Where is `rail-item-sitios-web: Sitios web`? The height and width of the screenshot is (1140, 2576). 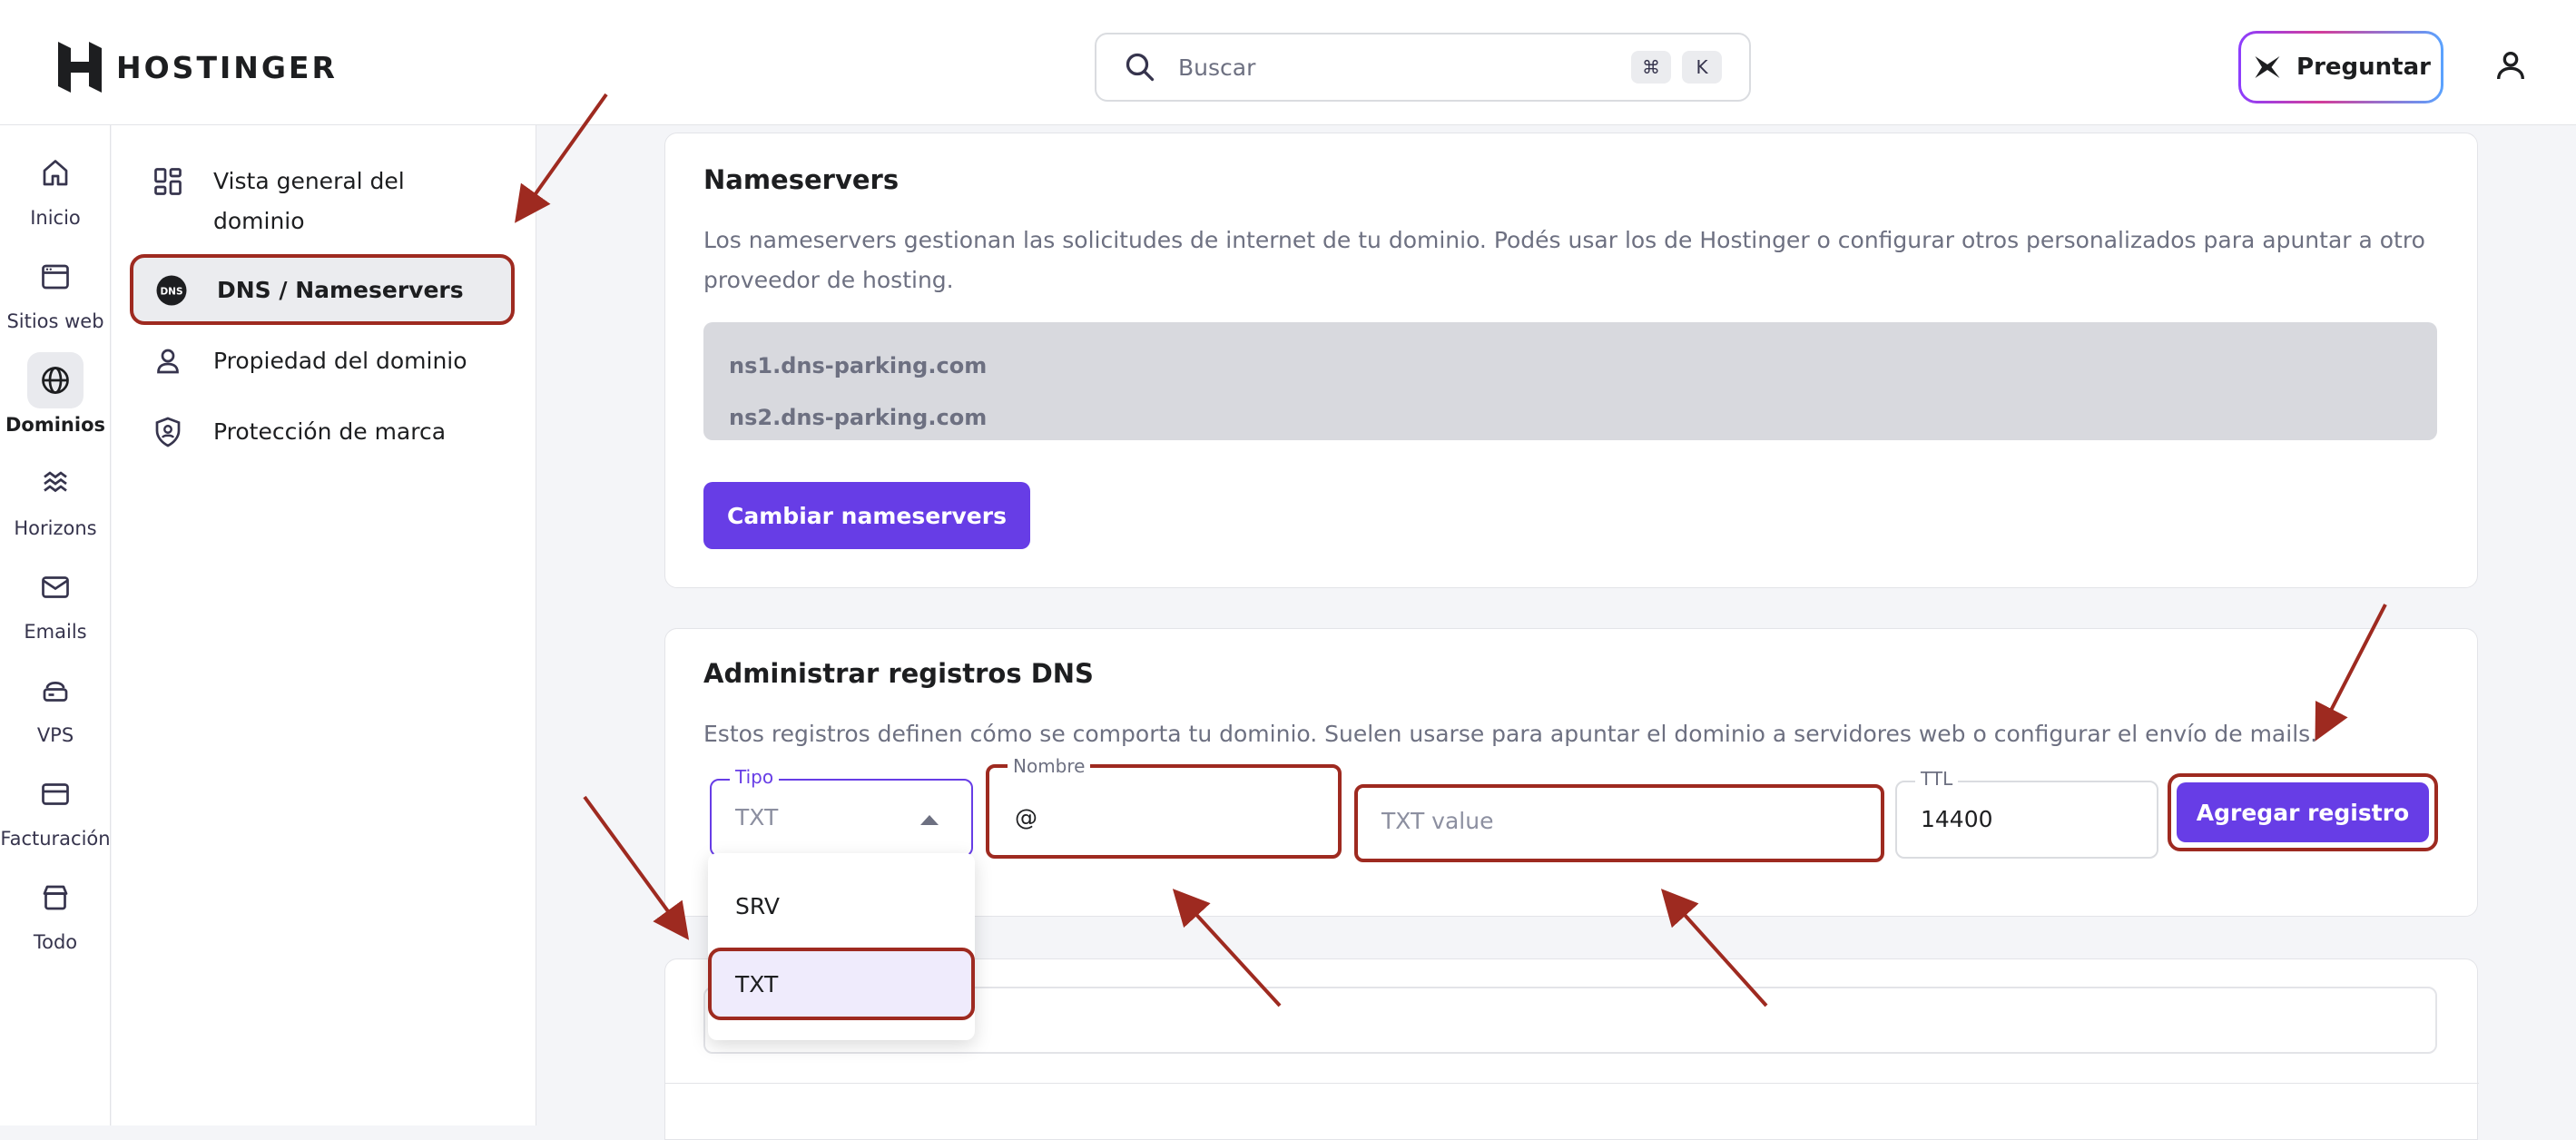 rail-item-sitios-web: Sitios web is located at coordinates (55, 291).